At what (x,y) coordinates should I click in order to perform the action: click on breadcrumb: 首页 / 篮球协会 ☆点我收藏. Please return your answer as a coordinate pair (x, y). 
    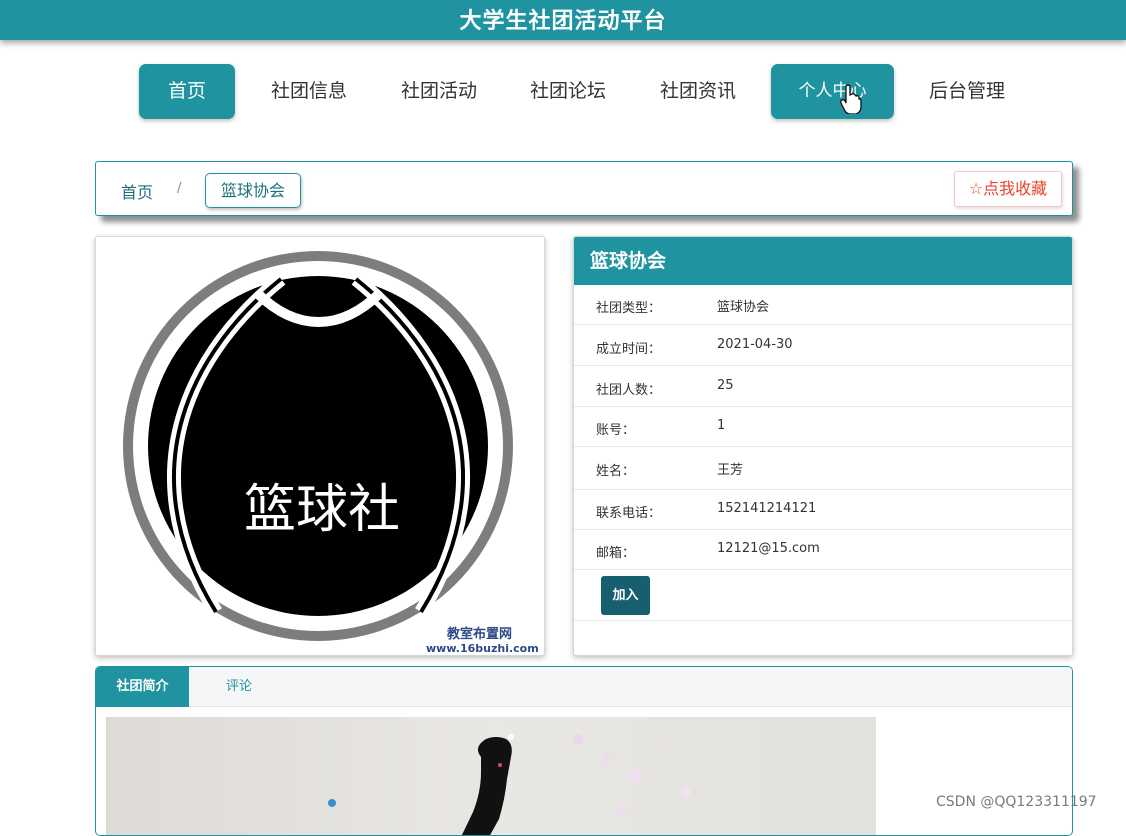
    Looking at the image, I should click on (584, 188).